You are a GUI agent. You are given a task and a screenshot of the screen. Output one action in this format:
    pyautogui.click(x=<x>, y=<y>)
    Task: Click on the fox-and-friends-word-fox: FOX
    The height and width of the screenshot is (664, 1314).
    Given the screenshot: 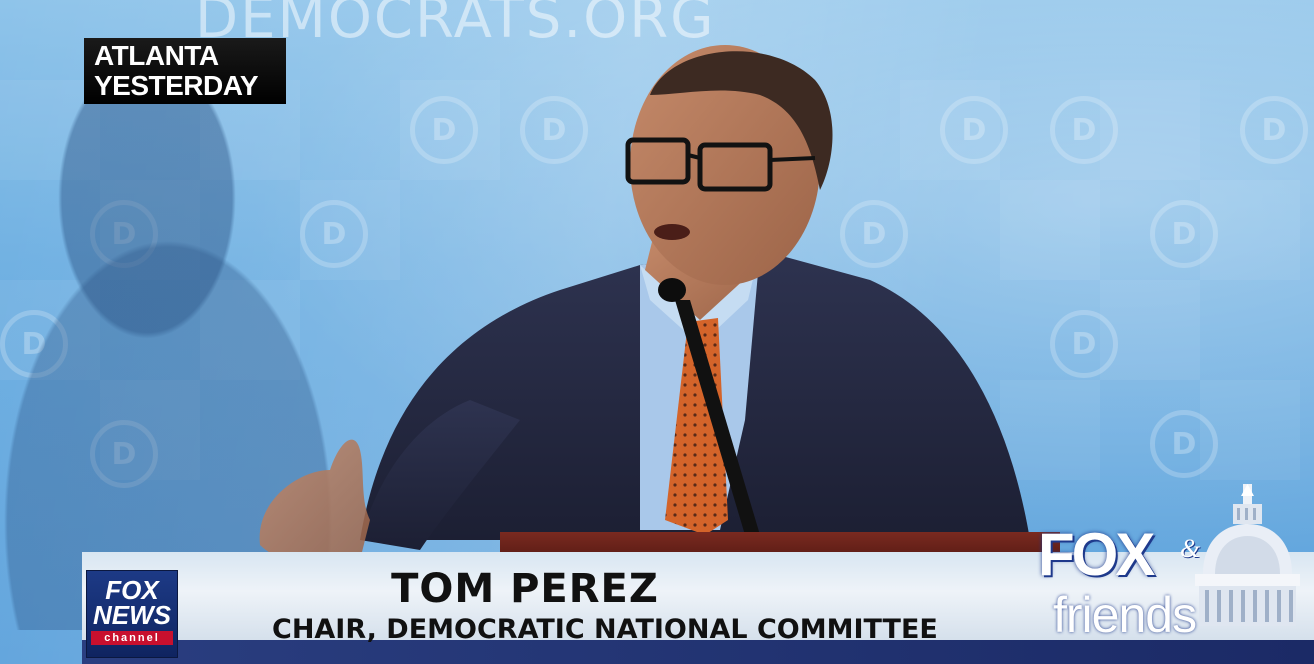 What is the action you would take?
    pyautogui.click(x=1096, y=554)
    